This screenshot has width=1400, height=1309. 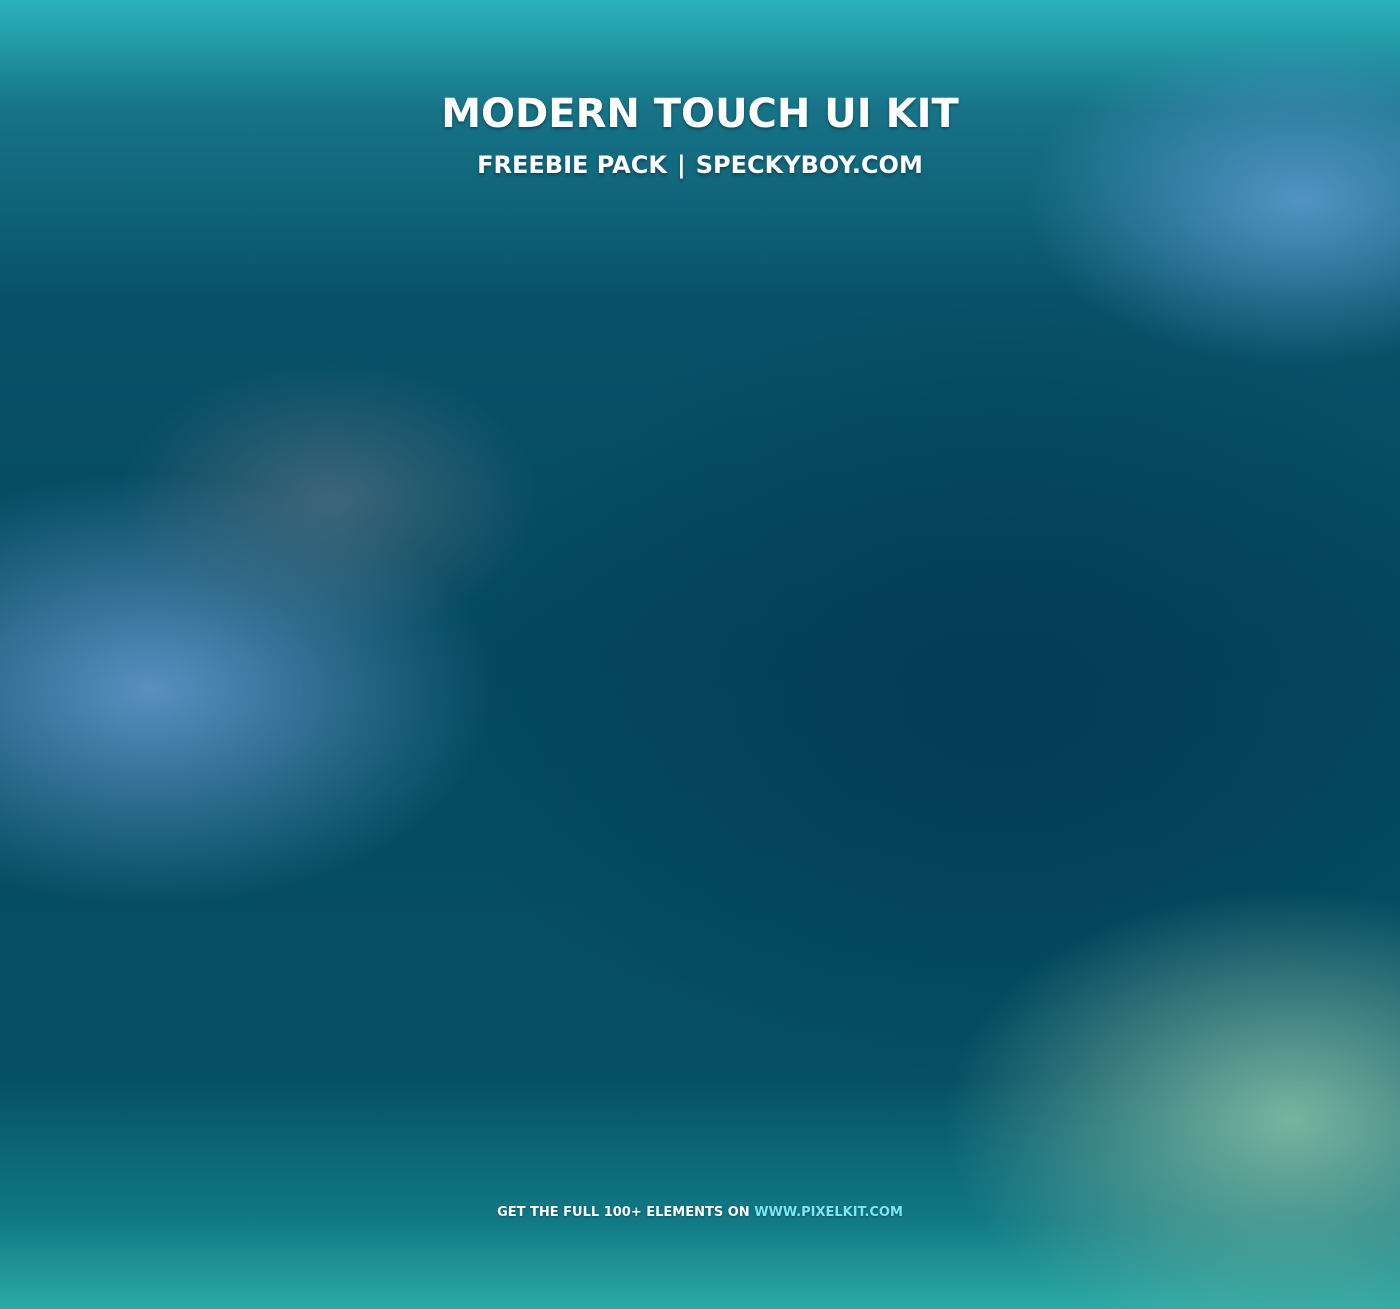 I want to click on pixelkit-link: WWW.PIXELKIT.COM, so click(x=828, y=1212).